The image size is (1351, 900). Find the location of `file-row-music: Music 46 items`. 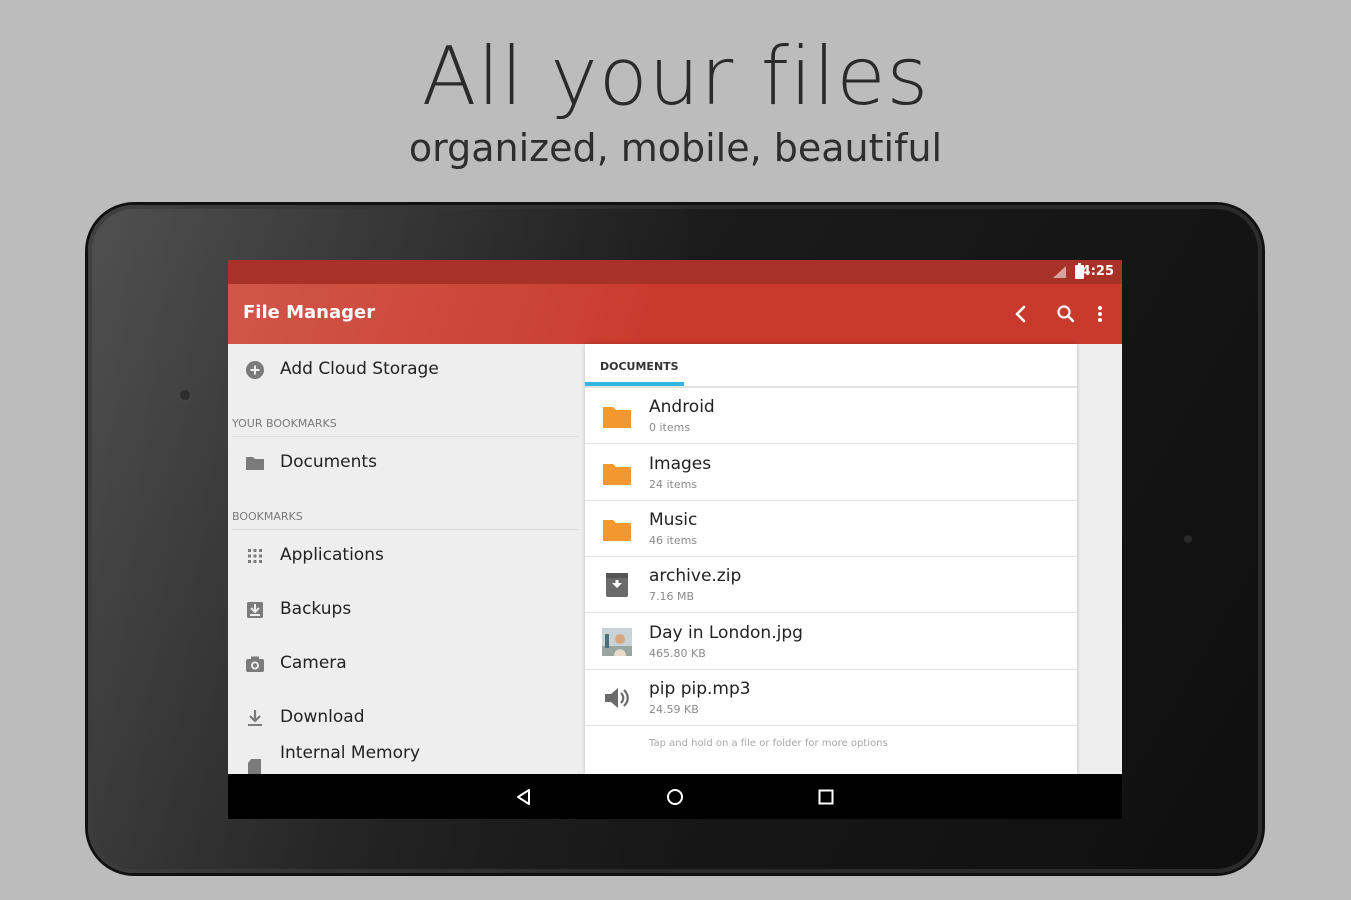

file-row-music: Music 46 items is located at coordinates (831, 529).